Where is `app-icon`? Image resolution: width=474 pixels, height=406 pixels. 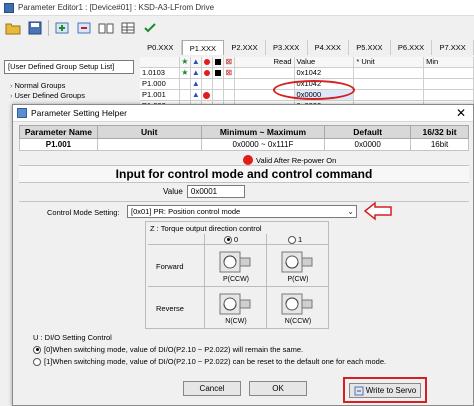
app-icon is located at coordinates (9, 7).